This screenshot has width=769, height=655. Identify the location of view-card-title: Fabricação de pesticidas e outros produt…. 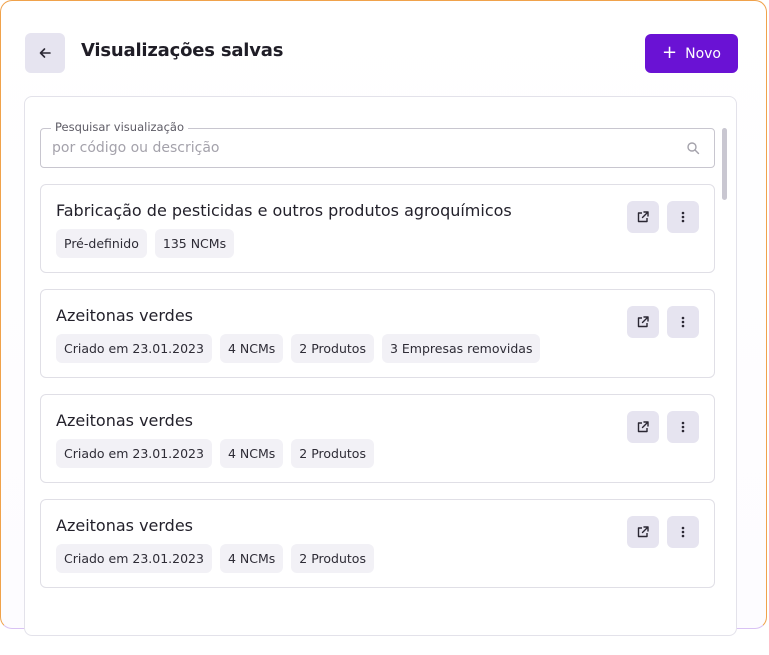
(284, 210).